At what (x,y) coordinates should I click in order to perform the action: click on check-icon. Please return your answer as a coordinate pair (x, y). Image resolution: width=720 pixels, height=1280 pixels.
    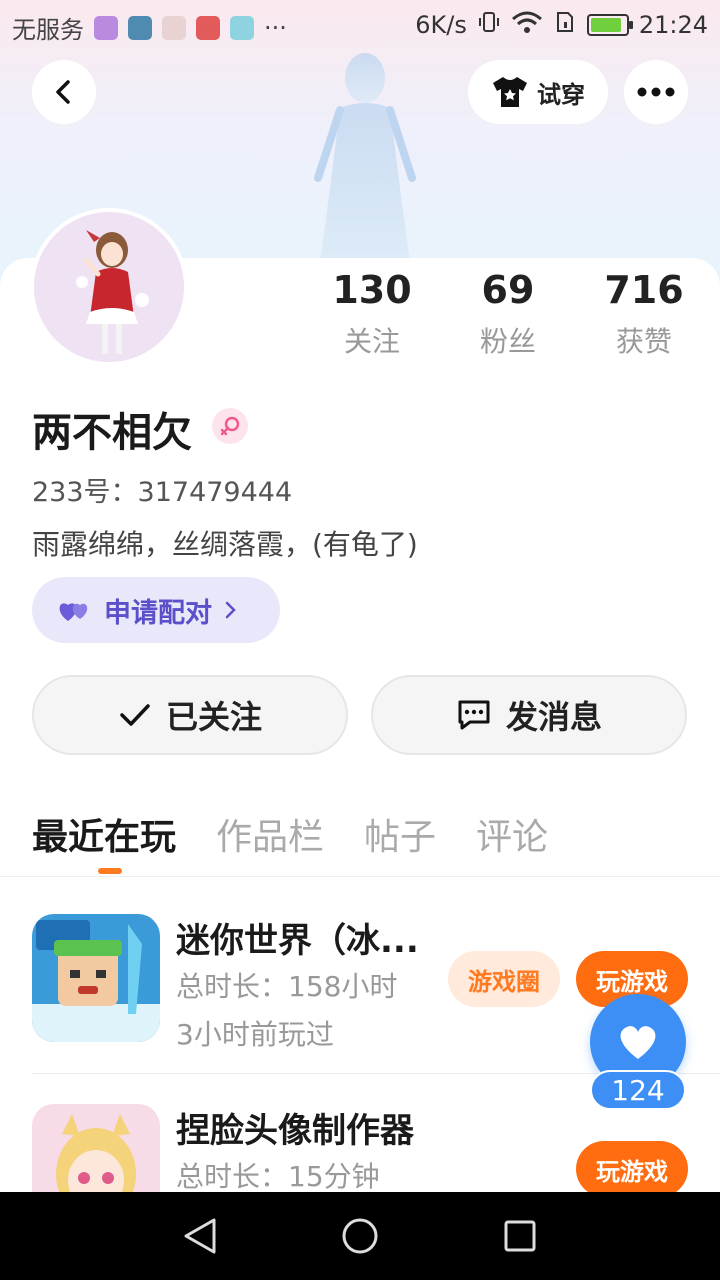
    Looking at the image, I should click on (135, 715).